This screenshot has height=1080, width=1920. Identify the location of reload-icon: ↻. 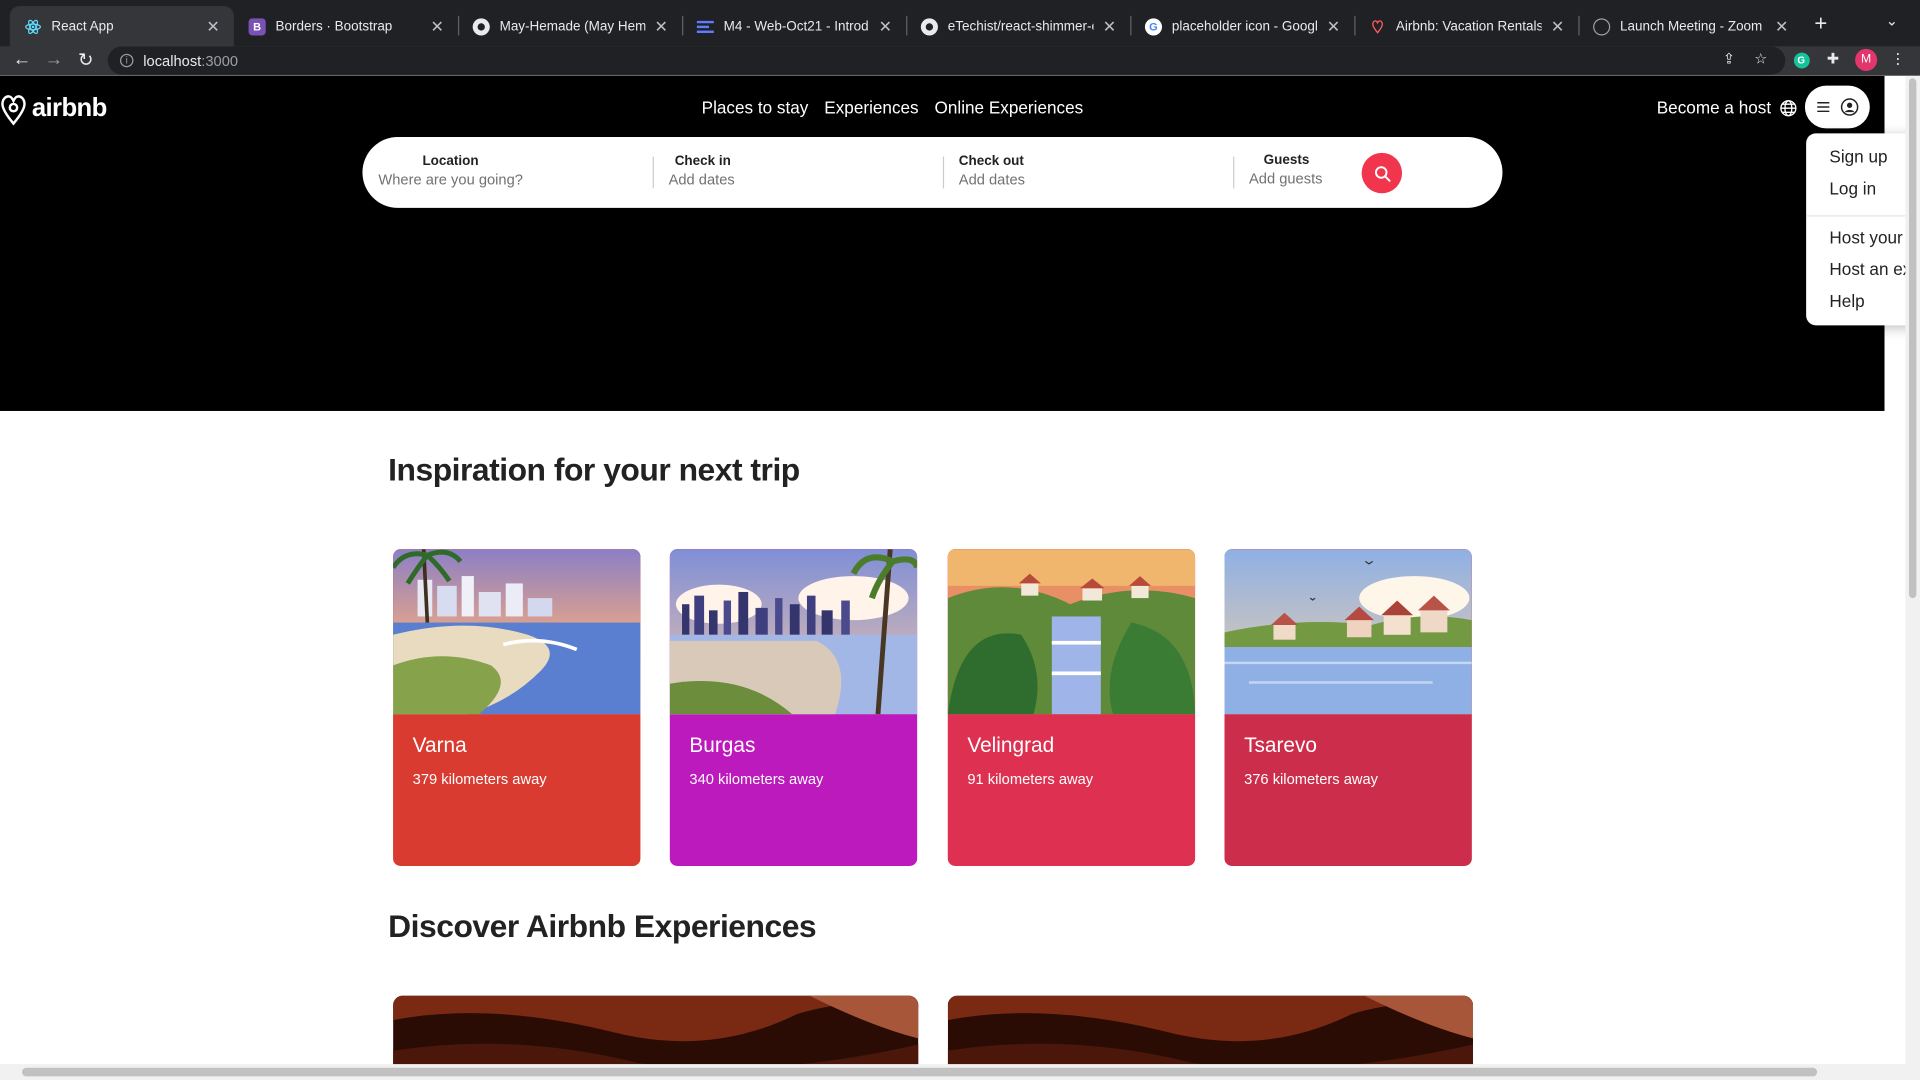
(85, 60).